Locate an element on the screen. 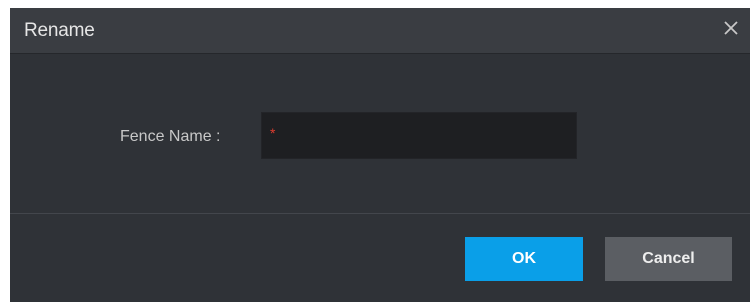  ok-button: OK is located at coordinates (524, 259).